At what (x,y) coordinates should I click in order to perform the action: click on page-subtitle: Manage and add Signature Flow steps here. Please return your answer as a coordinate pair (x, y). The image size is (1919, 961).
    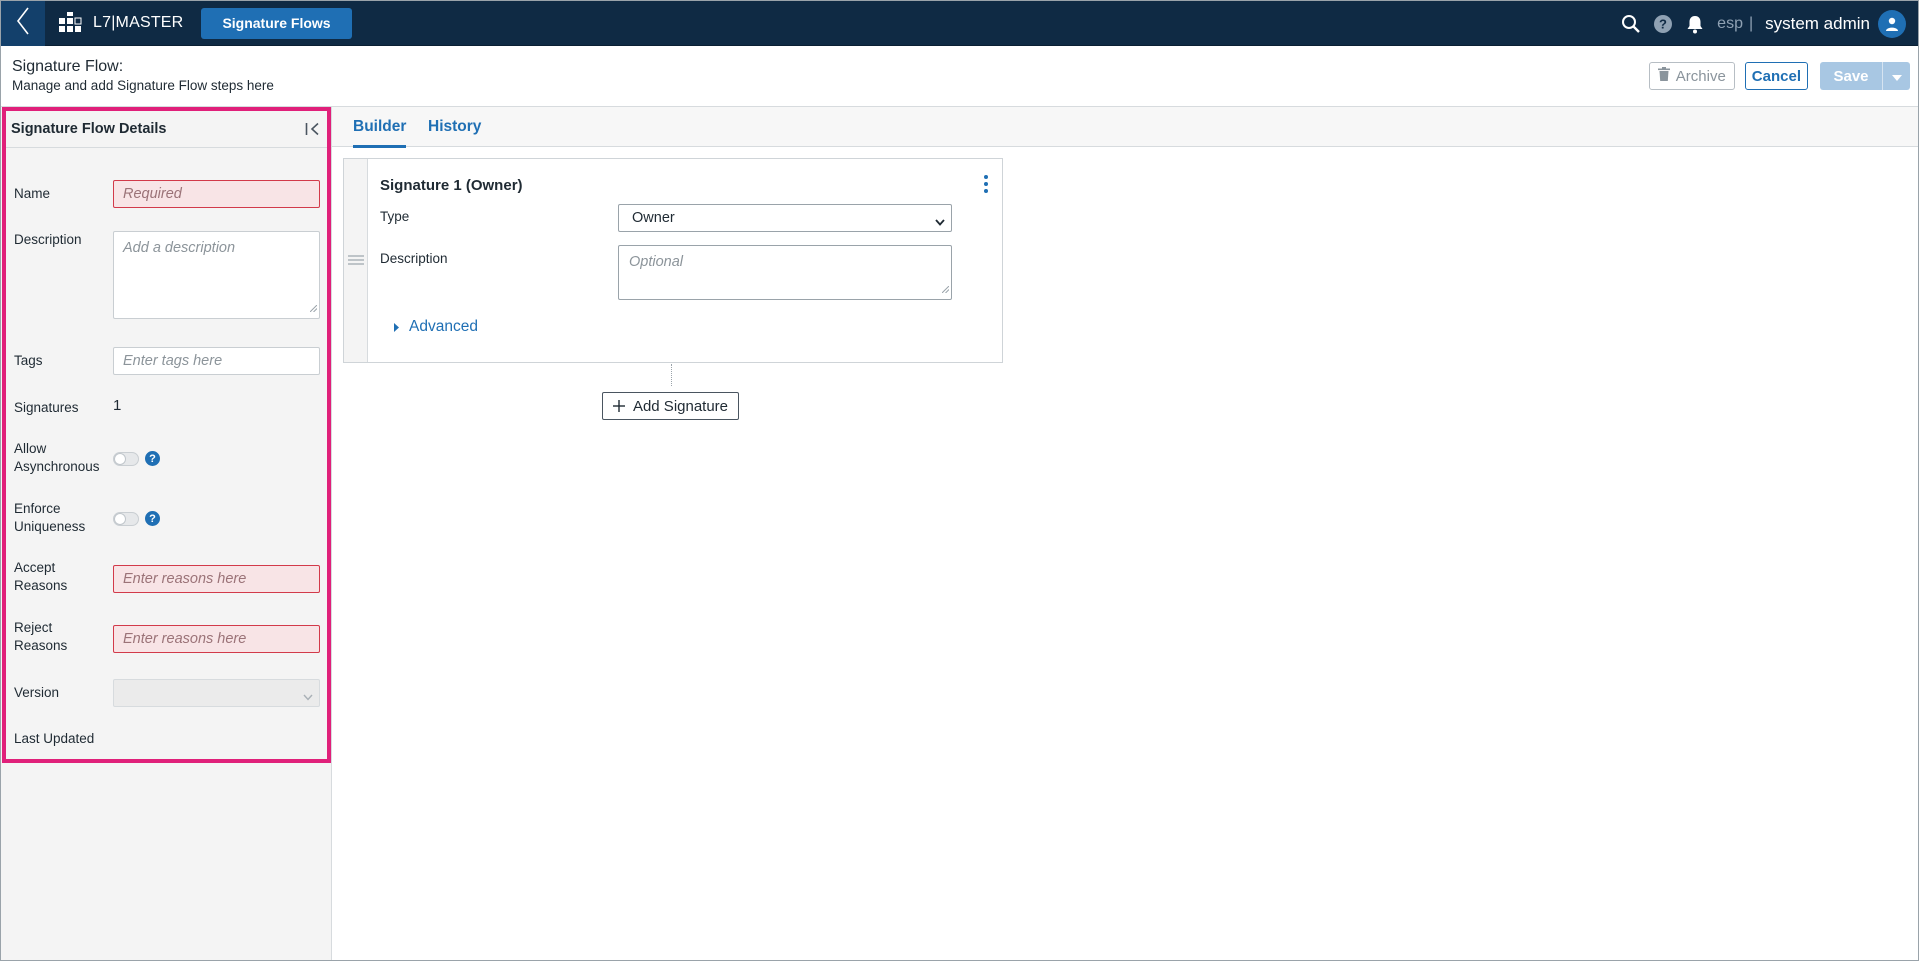
    Looking at the image, I should click on (143, 85).